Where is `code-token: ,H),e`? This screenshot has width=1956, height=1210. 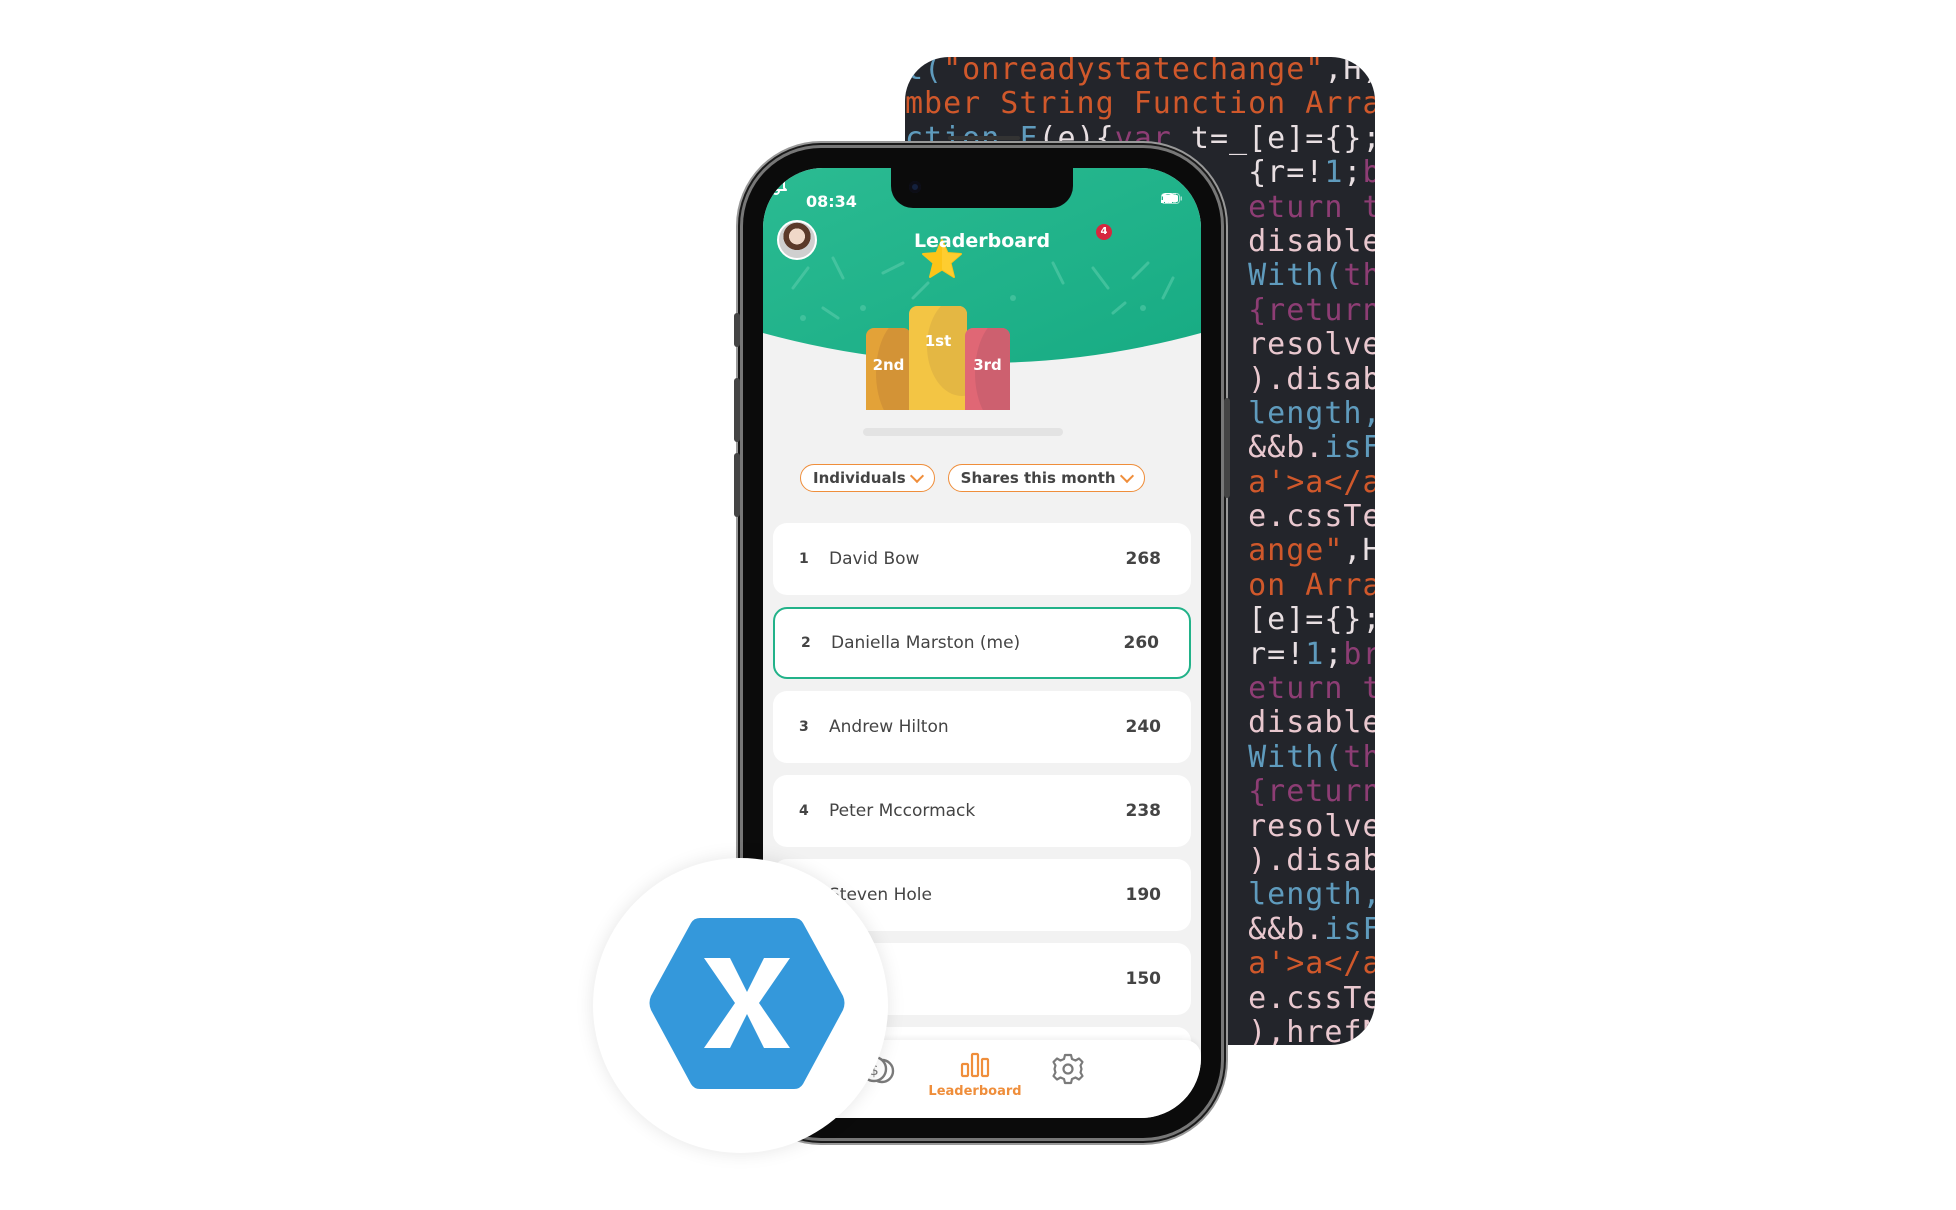
code-token: ,H),e is located at coordinates (1359, 551).